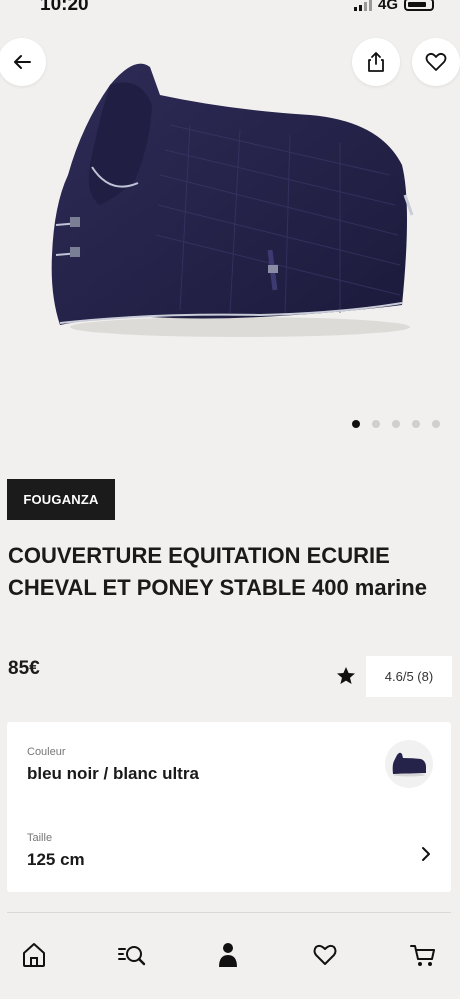  Describe the element at coordinates (356, 424) in the screenshot. I see `carousel-dot-active` at that location.